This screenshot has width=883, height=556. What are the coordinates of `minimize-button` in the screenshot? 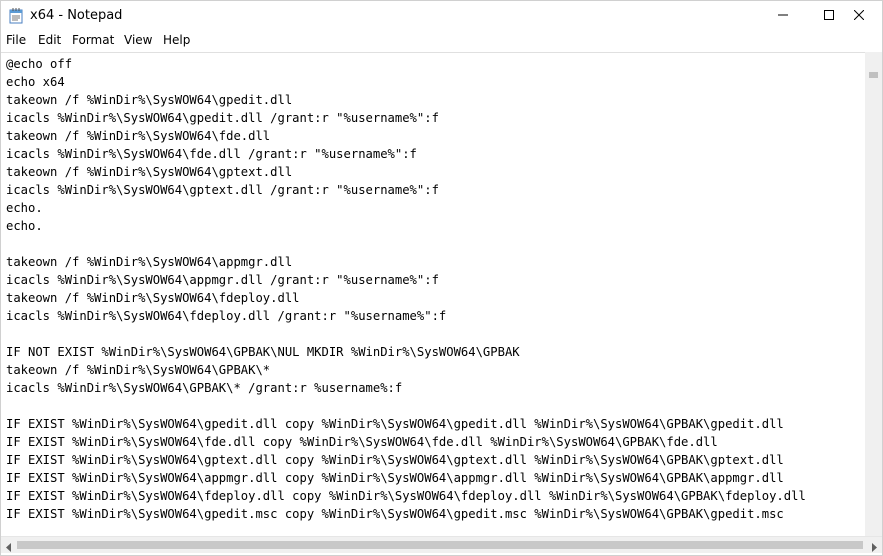 It's located at (783, 16).